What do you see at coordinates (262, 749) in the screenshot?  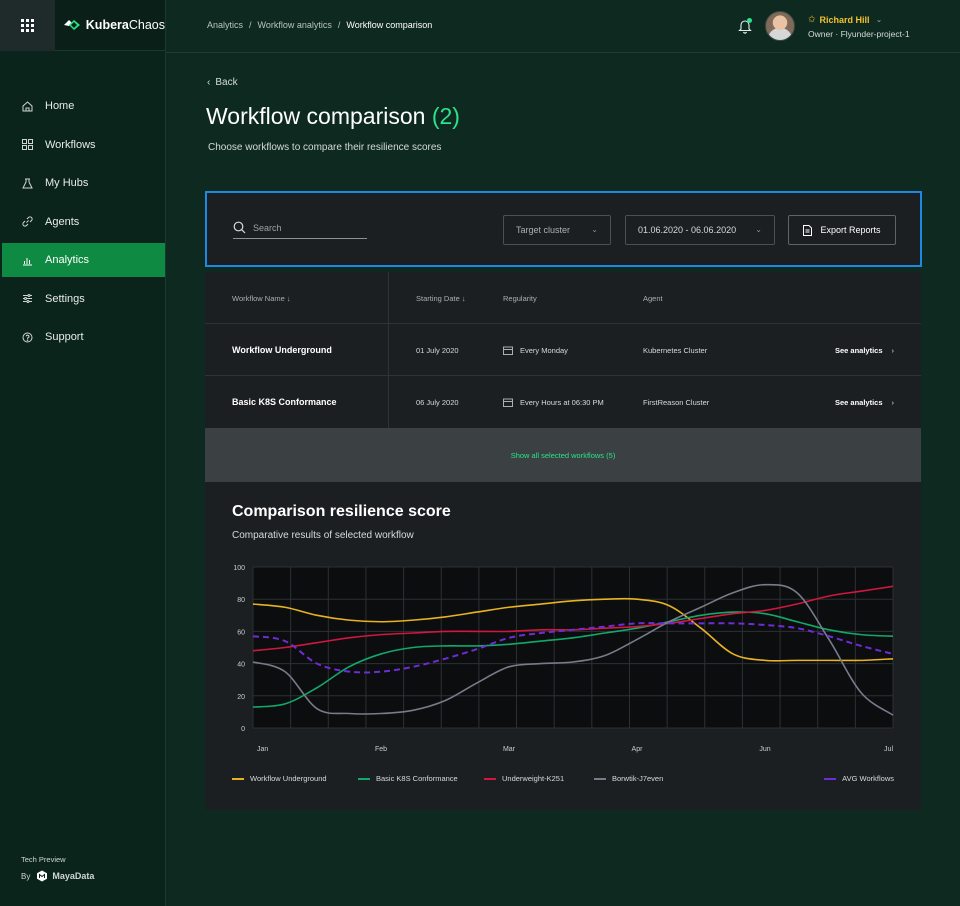 I see `x-tick-label: Jan` at bounding box center [262, 749].